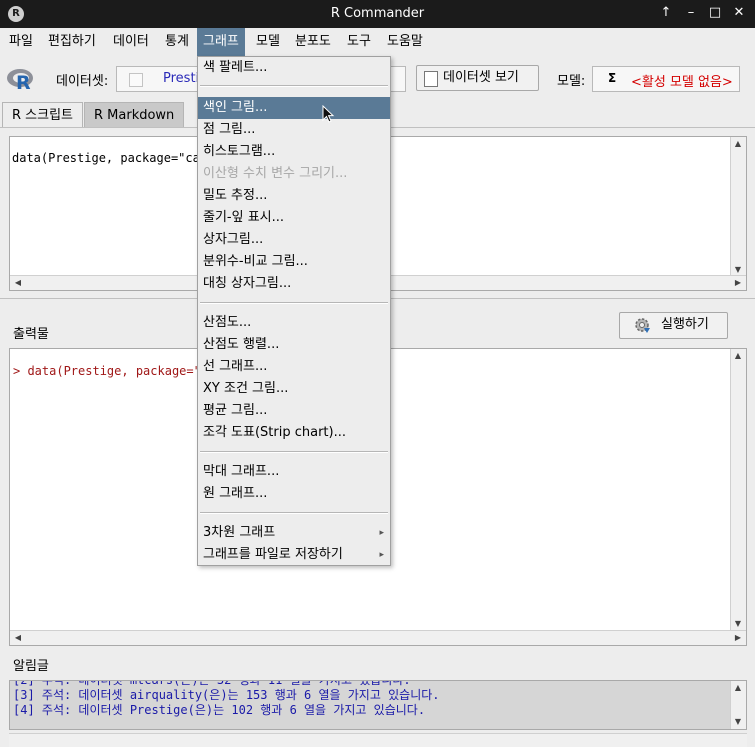  What do you see at coordinates (117, 158) in the screenshot?
I see `script-line: data(Prestige, package="car")` at bounding box center [117, 158].